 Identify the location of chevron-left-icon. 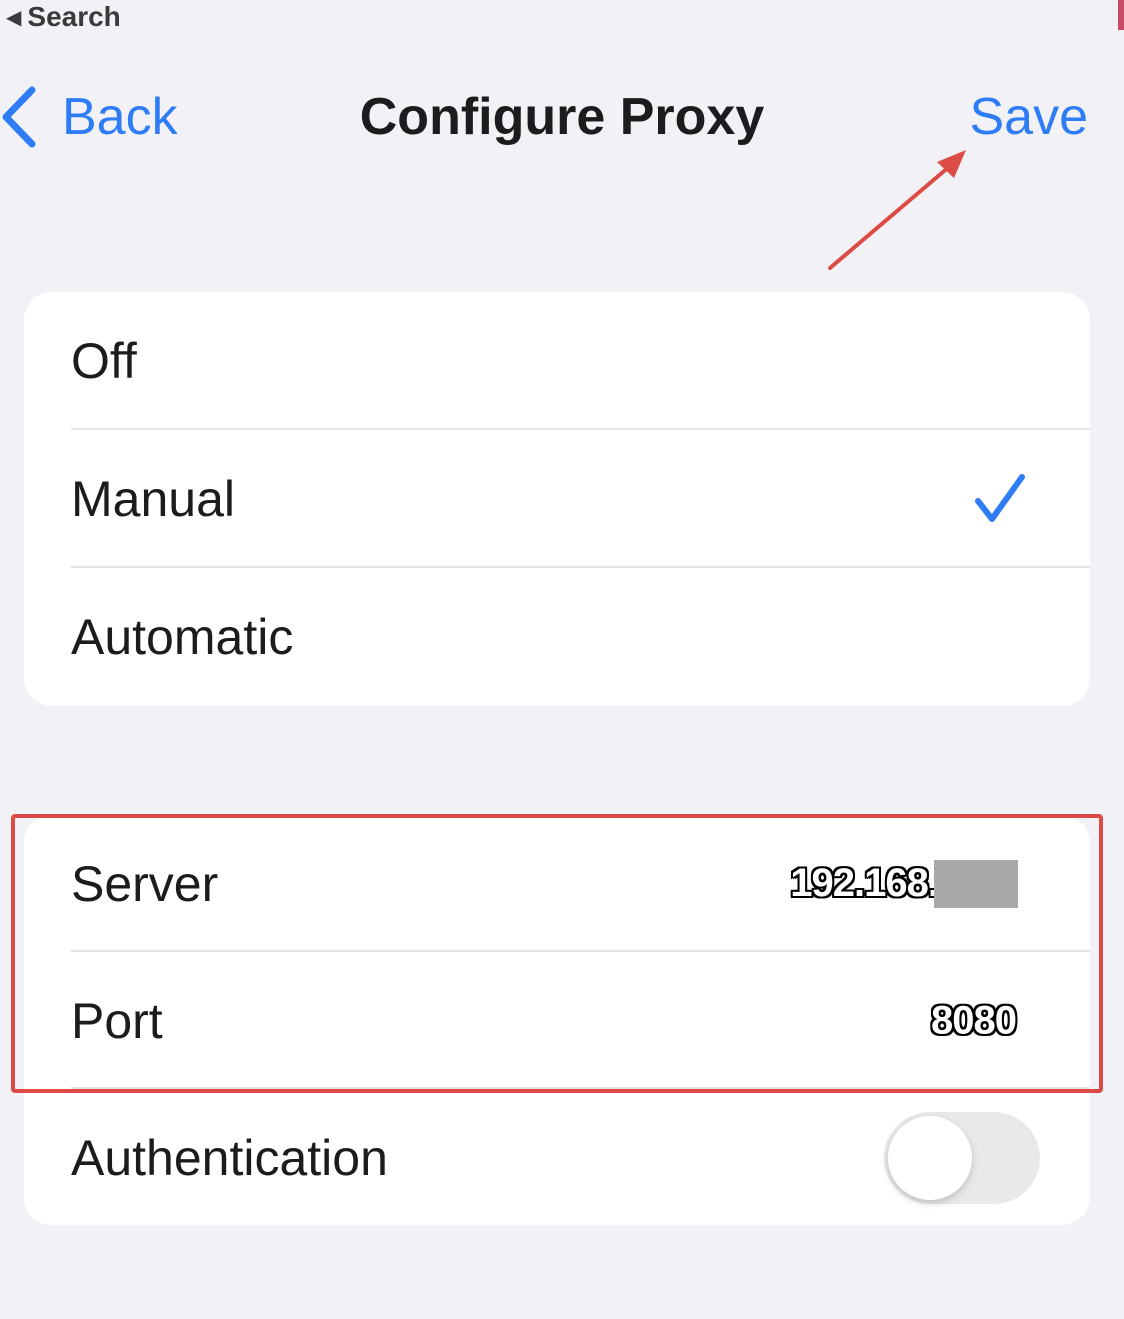
(19, 117).